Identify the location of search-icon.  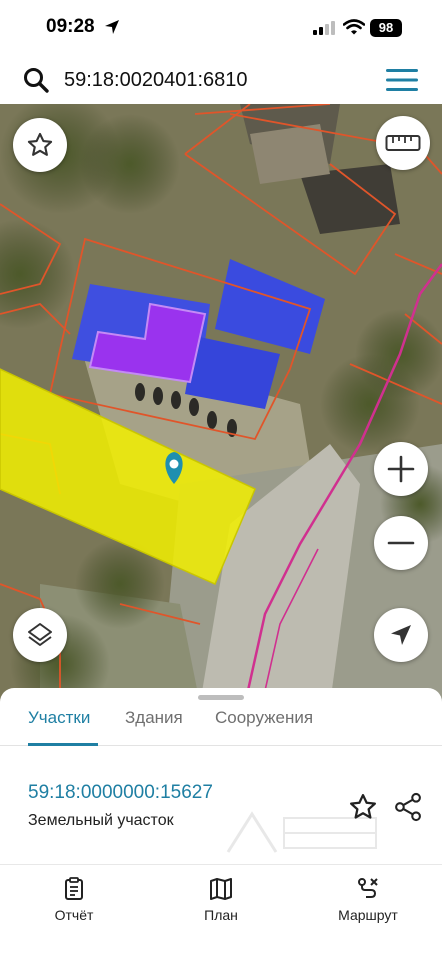
(36, 80).